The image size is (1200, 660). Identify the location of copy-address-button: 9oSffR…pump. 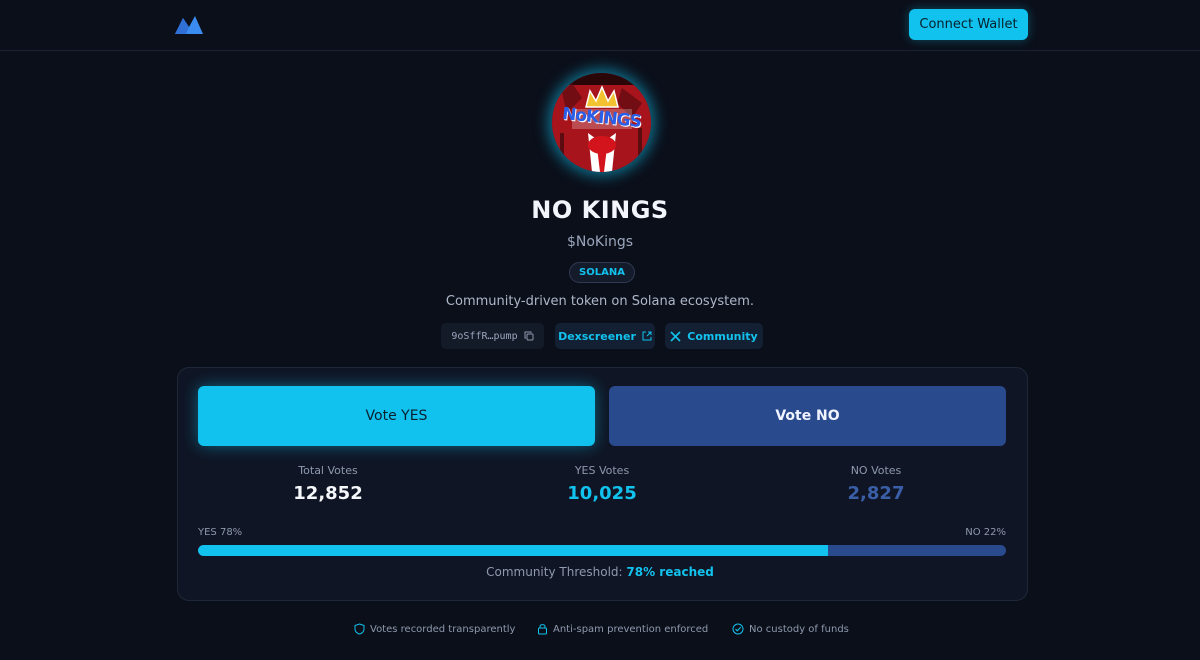
(492, 336).